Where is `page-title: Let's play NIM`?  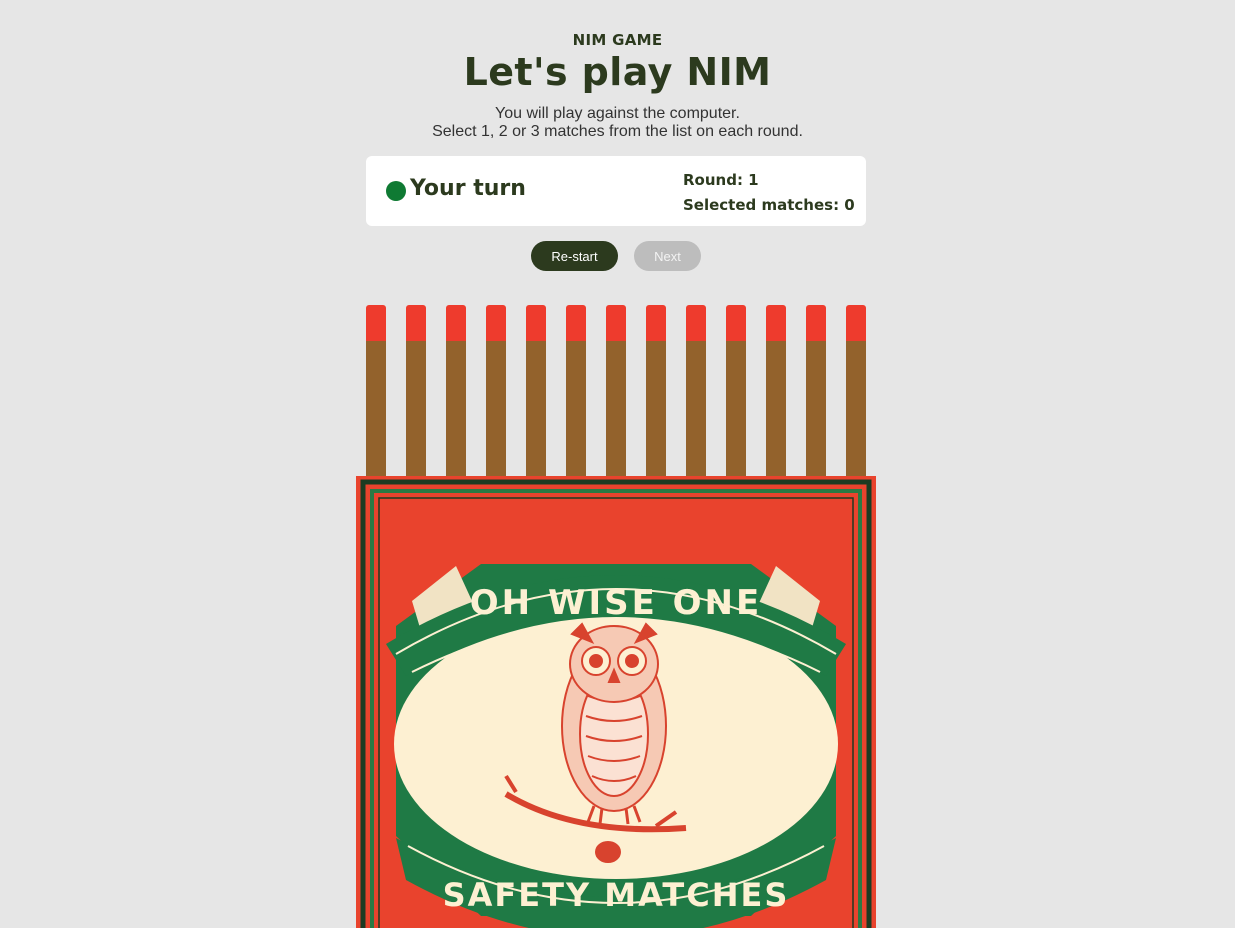 page-title: Let's play NIM is located at coordinates (617, 72).